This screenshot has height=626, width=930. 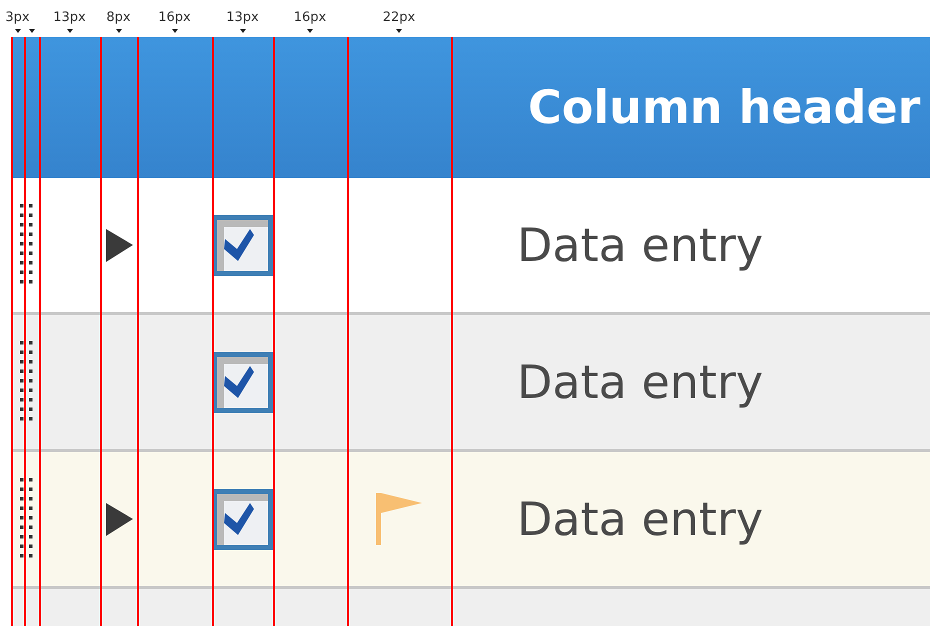 I want to click on measurement-label: 8px, so click(x=118, y=18).